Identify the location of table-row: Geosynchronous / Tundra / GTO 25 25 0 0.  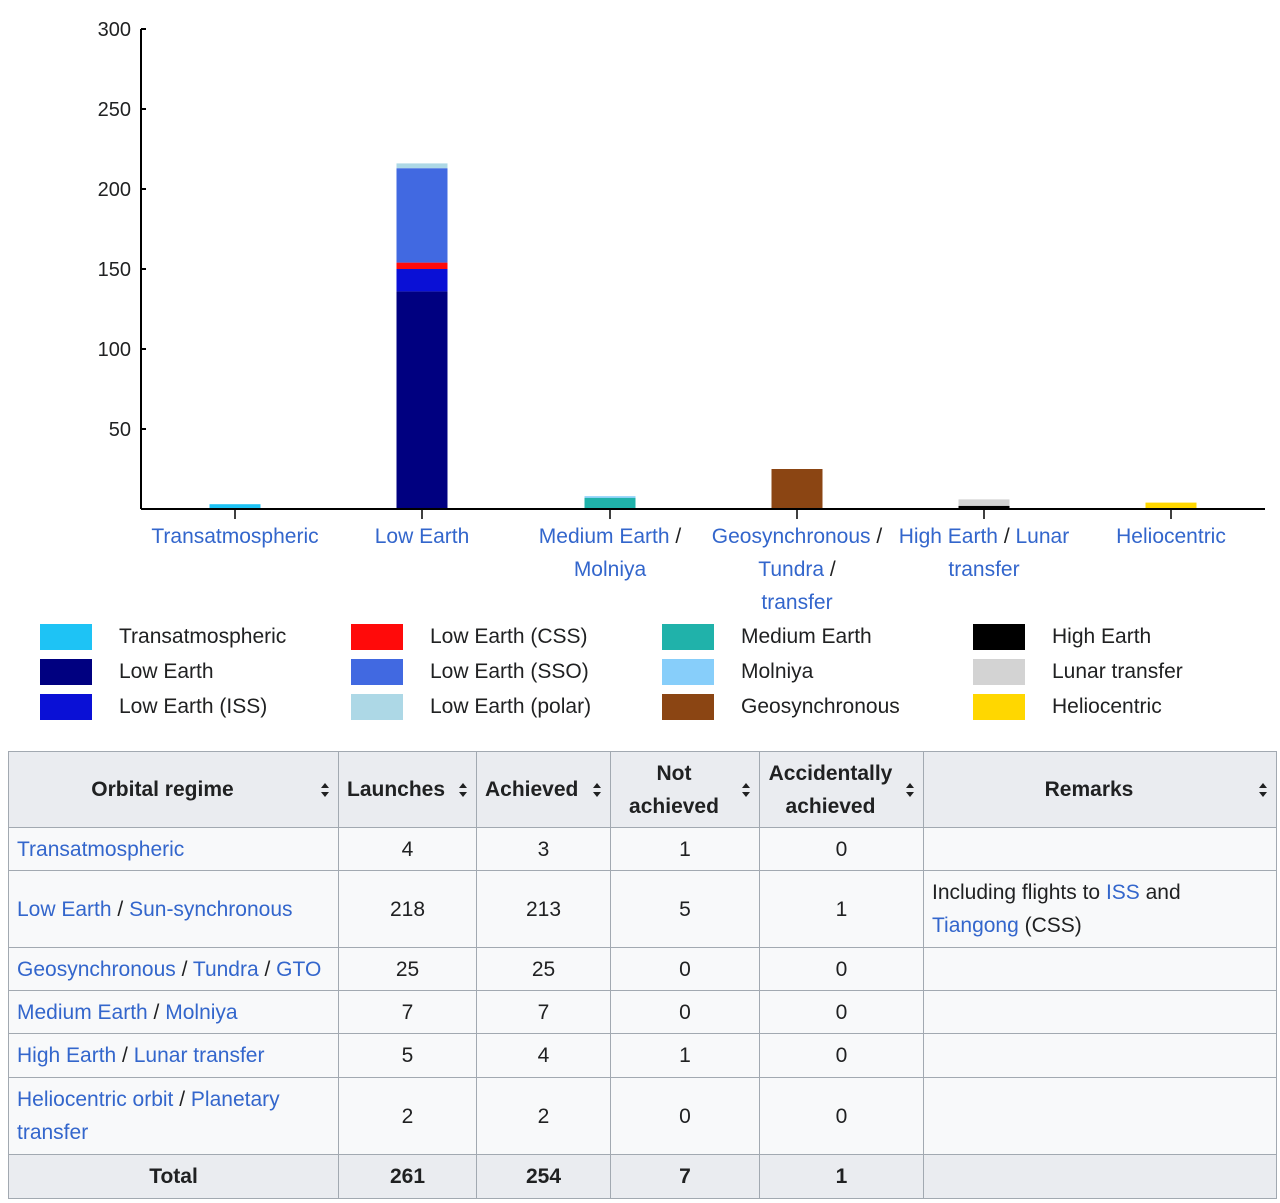
(642, 969).